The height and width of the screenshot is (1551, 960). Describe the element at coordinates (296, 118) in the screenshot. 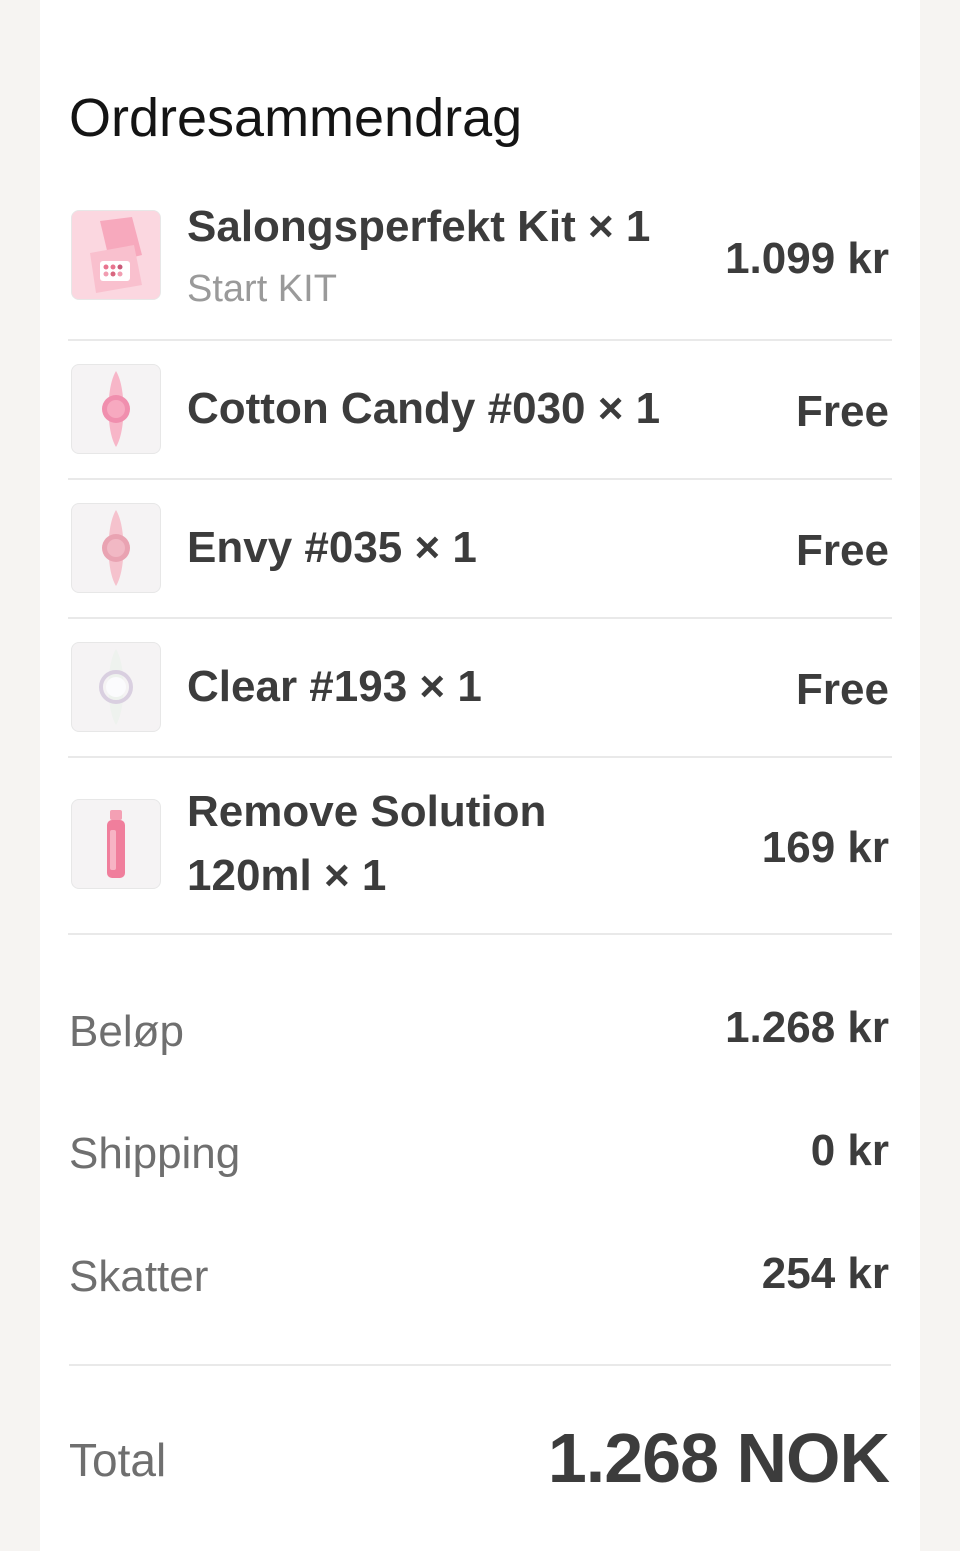

I see `order-summary-title: Ordresammendrag` at that location.